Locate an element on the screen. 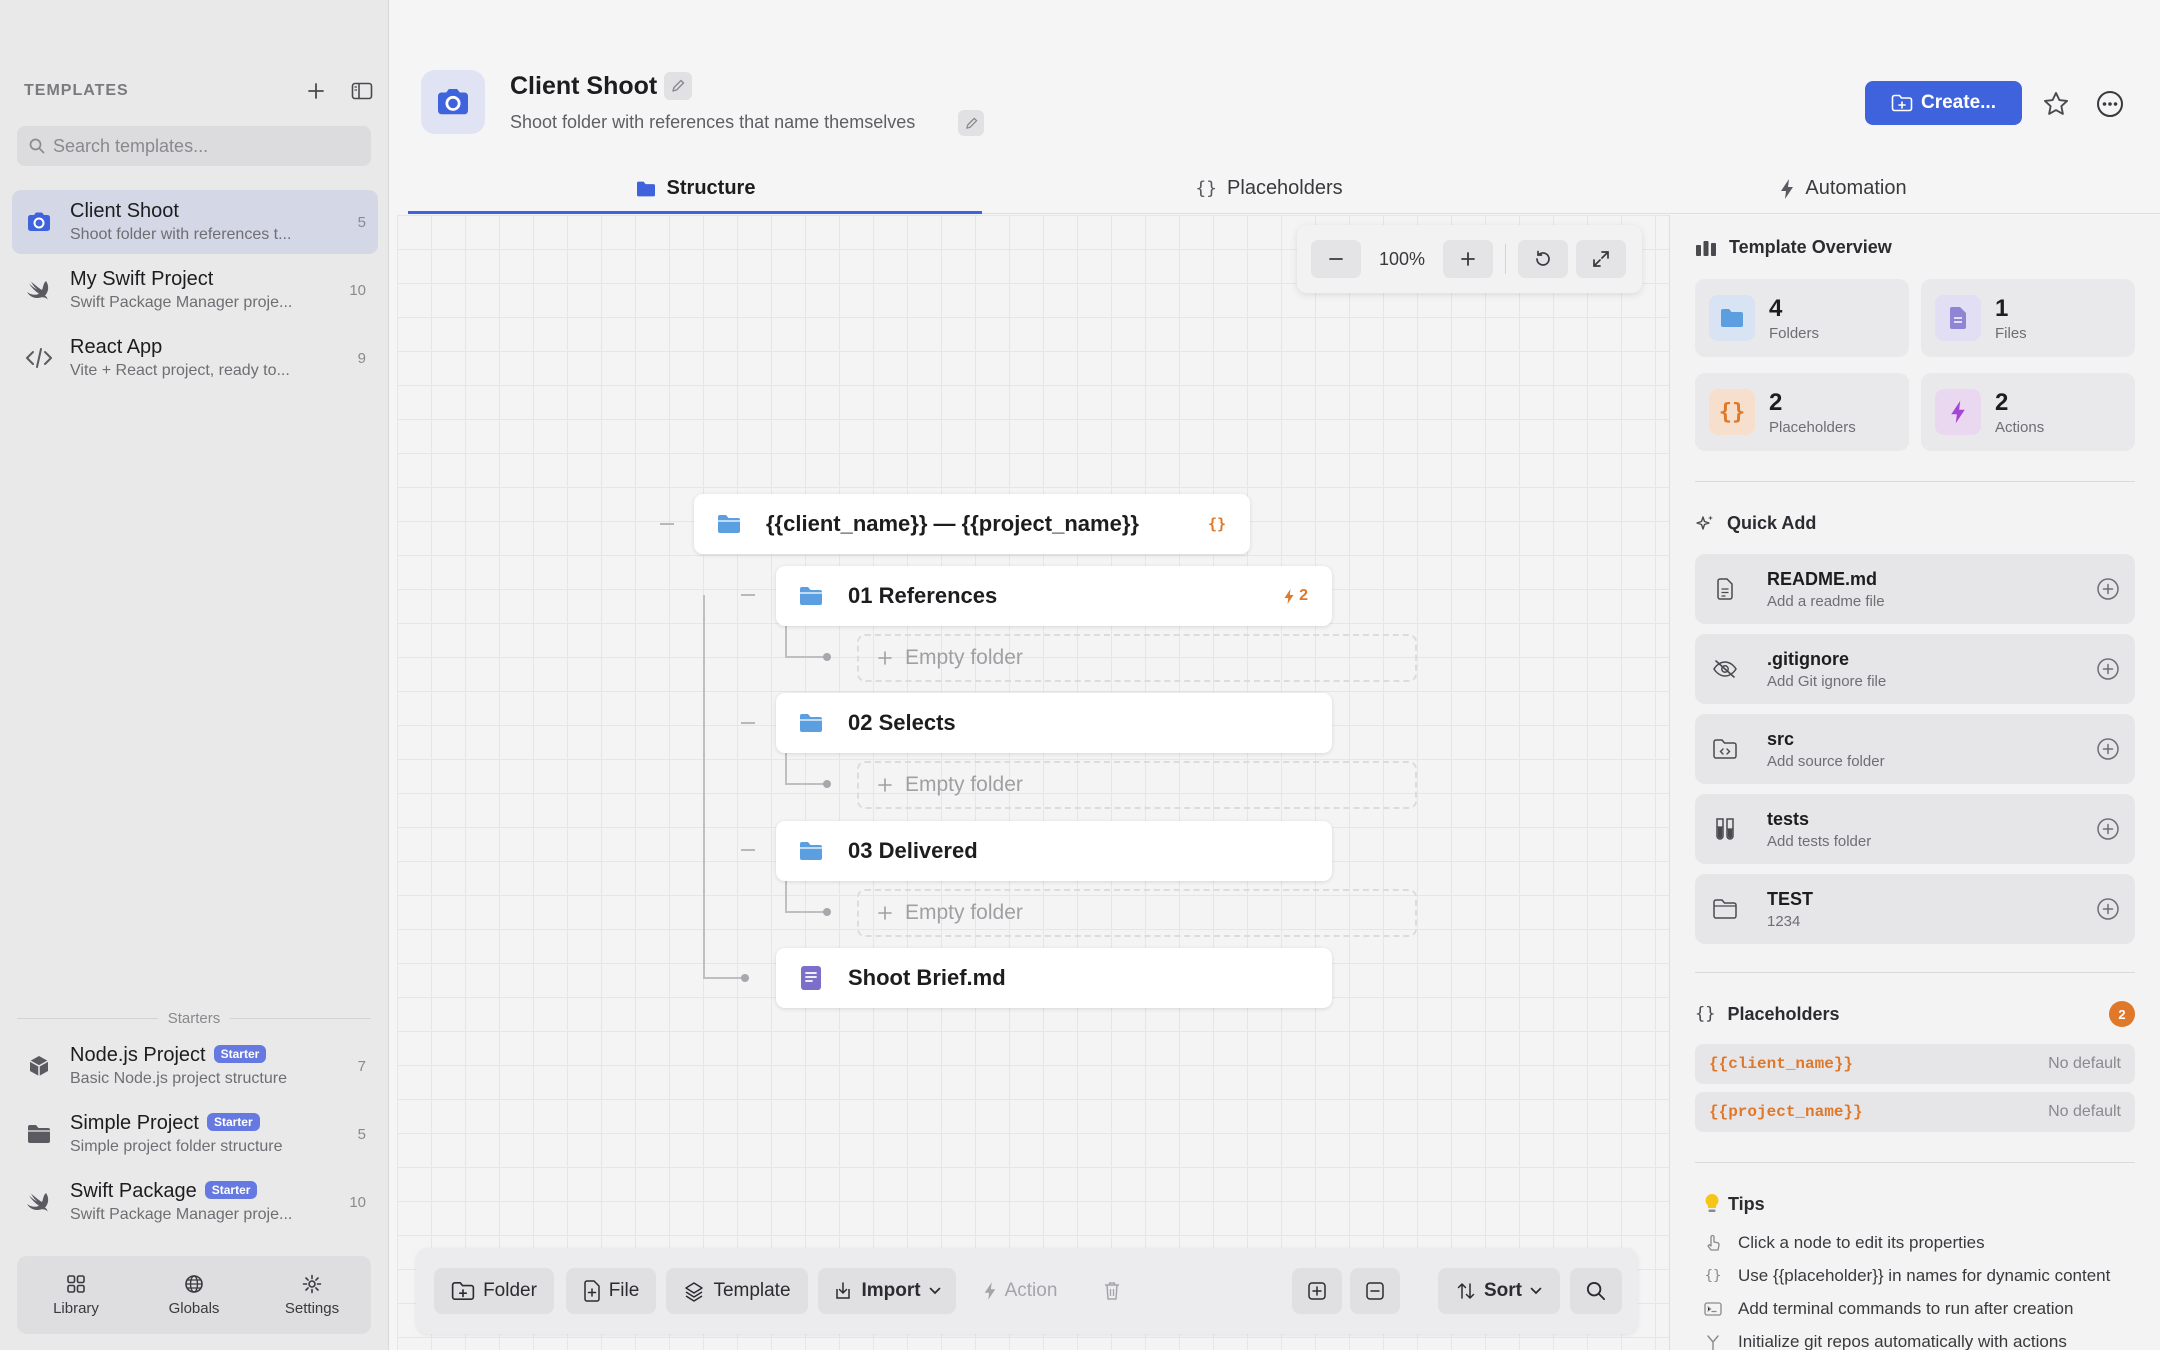 The height and width of the screenshot is (1350, 2160). tree-dot is located at coordinates (827, 912).